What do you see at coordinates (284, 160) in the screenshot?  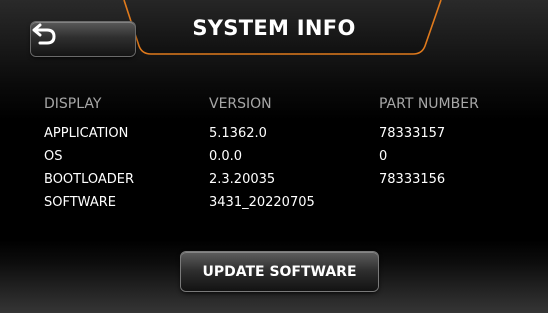 I see `table-row: OS 0.0.0 0` at bounding box center [284, 160].